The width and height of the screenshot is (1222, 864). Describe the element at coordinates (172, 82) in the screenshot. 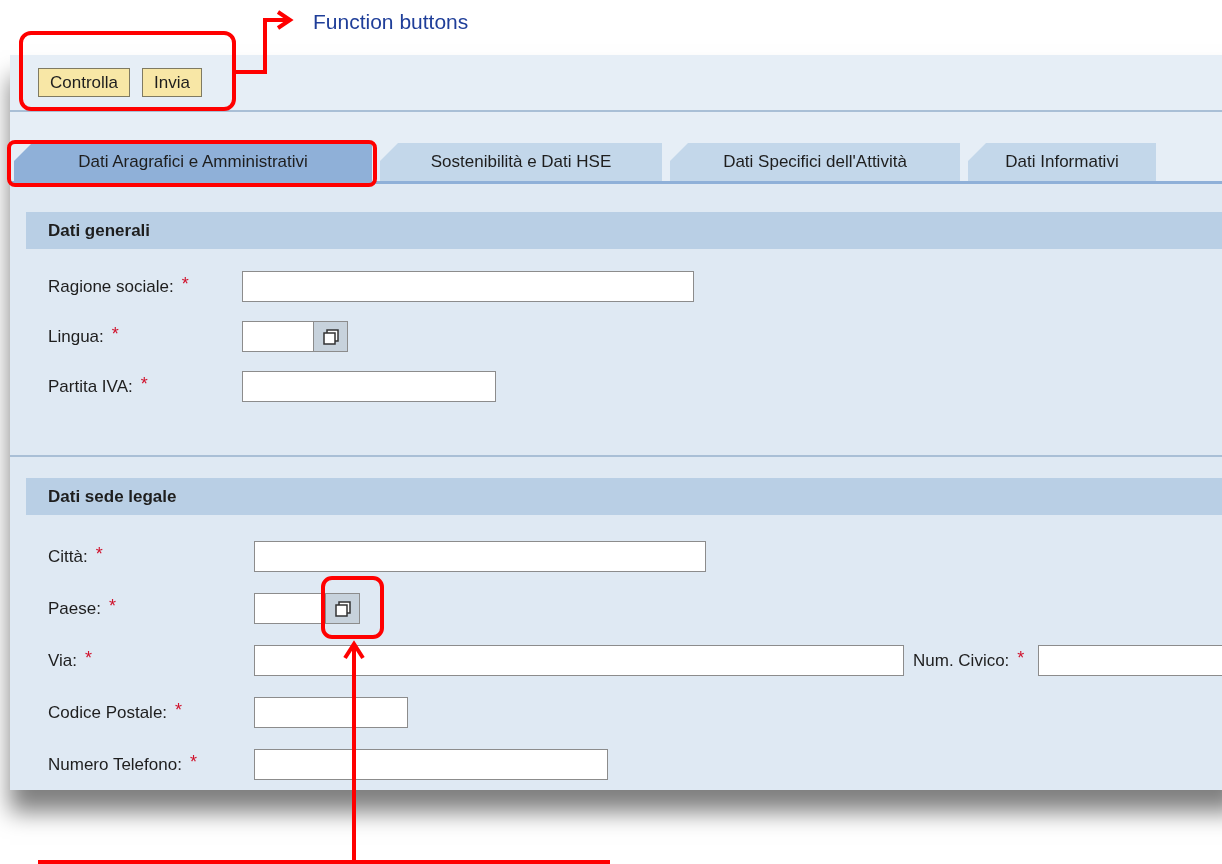

I see `function-button: Invia` at that location.